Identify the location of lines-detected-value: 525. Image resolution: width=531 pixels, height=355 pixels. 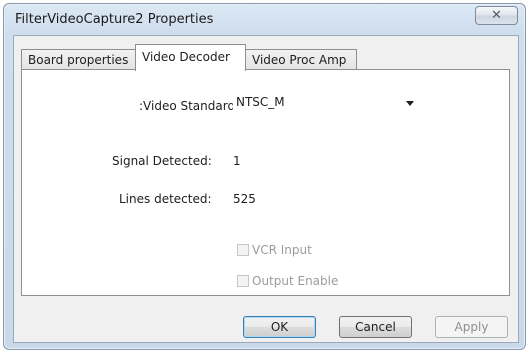
(244, 199).